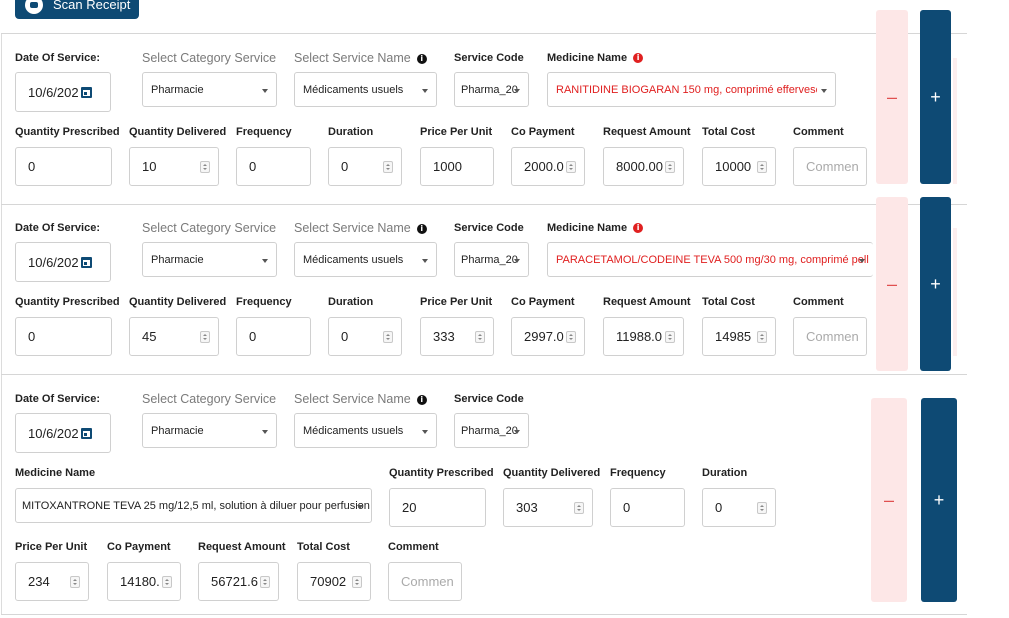 The height and width of the screenshot is (618, 1009). Describe the element at coordinates (739, 166) in the screenshot. I see `total-cost-input: 10000` at that location.